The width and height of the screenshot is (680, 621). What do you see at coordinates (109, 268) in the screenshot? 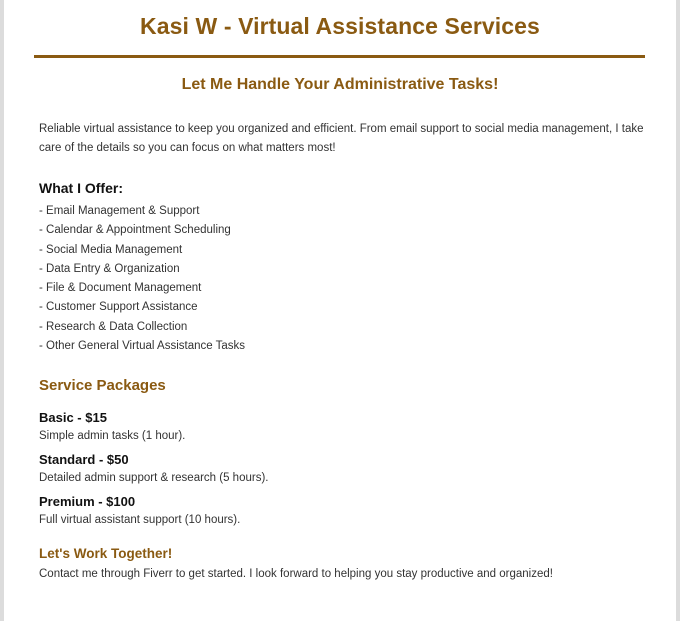
I see `offer-item: - Data Entry & Organization` at bounding box center [109, 268].